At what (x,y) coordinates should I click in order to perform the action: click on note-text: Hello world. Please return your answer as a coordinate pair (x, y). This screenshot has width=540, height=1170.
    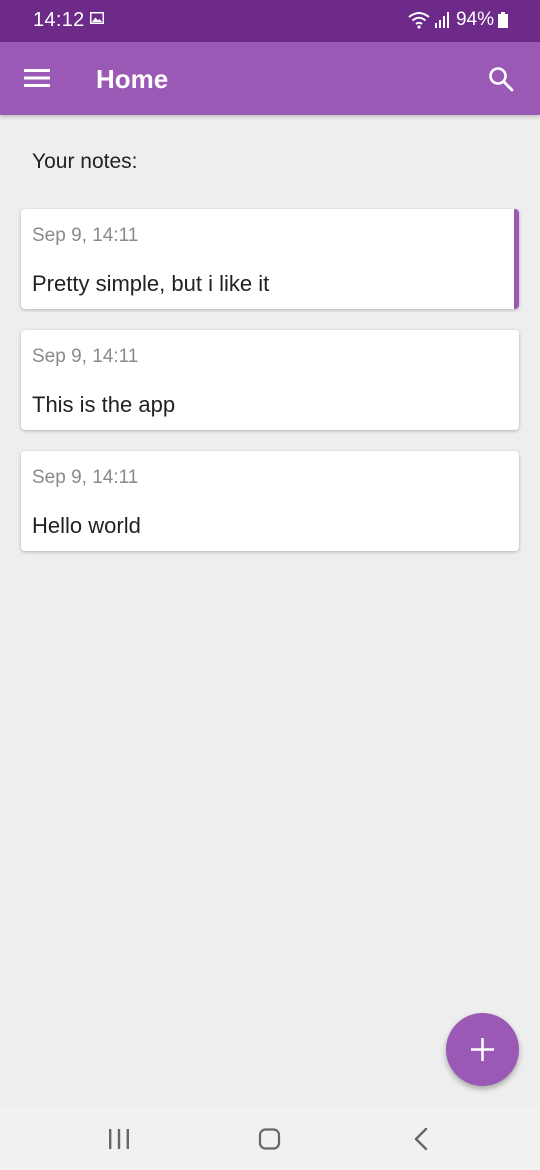
    Looking at the image, I should click on (86, 525).